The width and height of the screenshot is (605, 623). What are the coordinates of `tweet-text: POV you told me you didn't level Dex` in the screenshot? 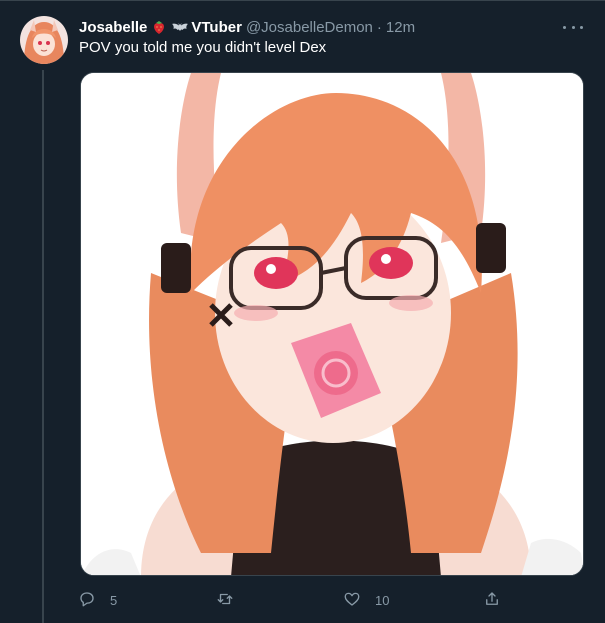 It's located at (203, 47).